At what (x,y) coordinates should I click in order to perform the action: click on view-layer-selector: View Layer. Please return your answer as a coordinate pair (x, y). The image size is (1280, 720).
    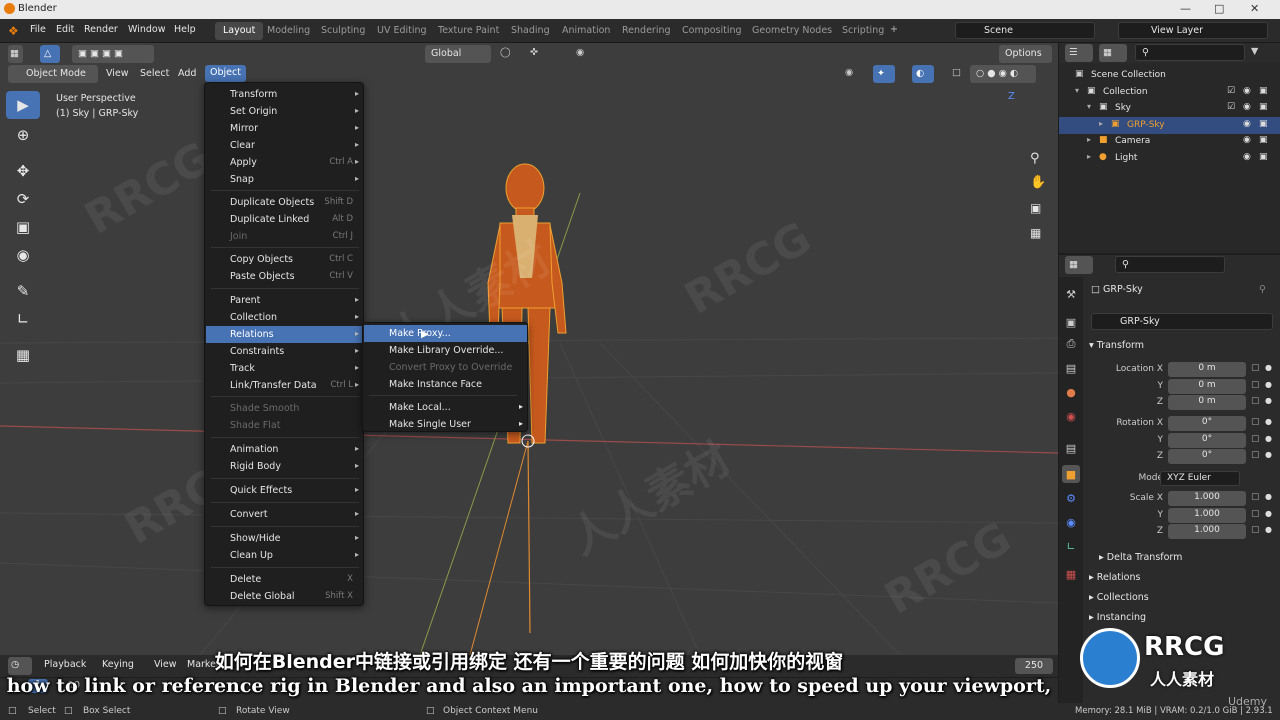
    Looking at the image, I should click on (1193, 30).